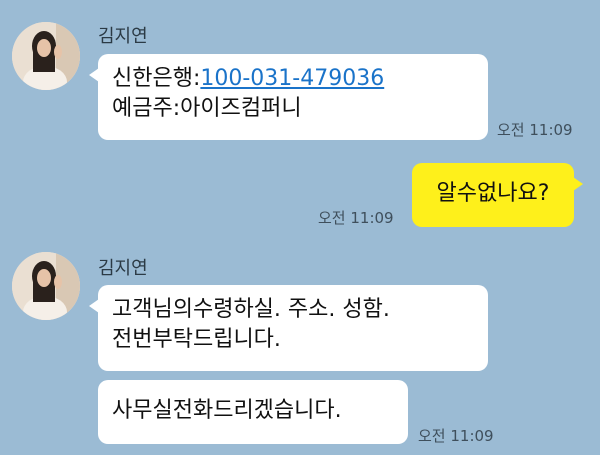  I want to click on bank-name: 신한은행:, so click(156, 78).